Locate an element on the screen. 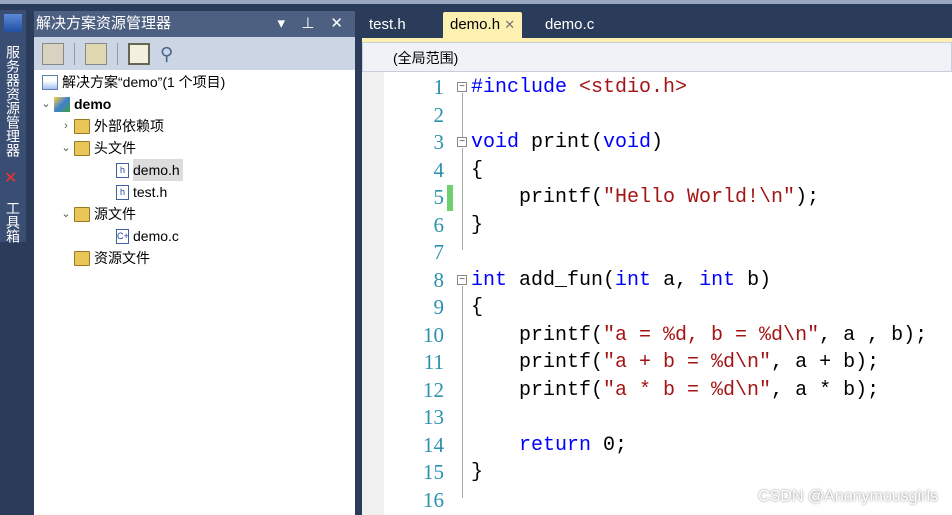 The image size is (952, 515). view-code-icon is located at coordinates (139, 53).